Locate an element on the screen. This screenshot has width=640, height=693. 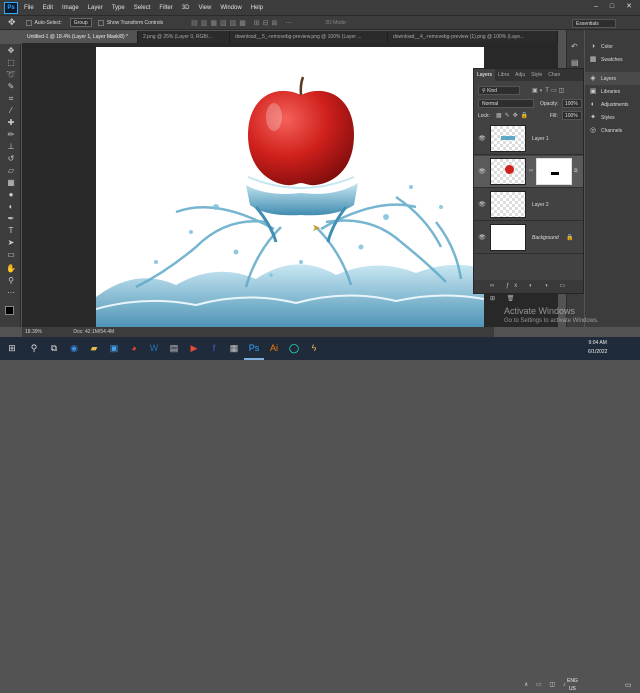
notes-icon: ▦ is located at coordinates (234, 348).